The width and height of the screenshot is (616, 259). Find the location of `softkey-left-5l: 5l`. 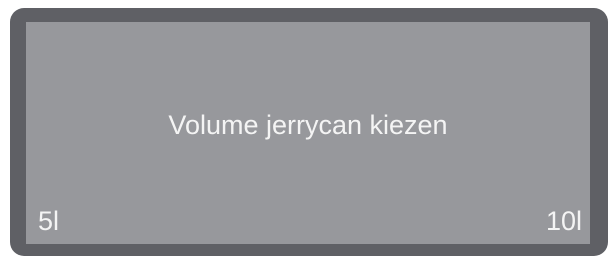

softkey-left-5l: 5l is located at coordinates (48, 221).